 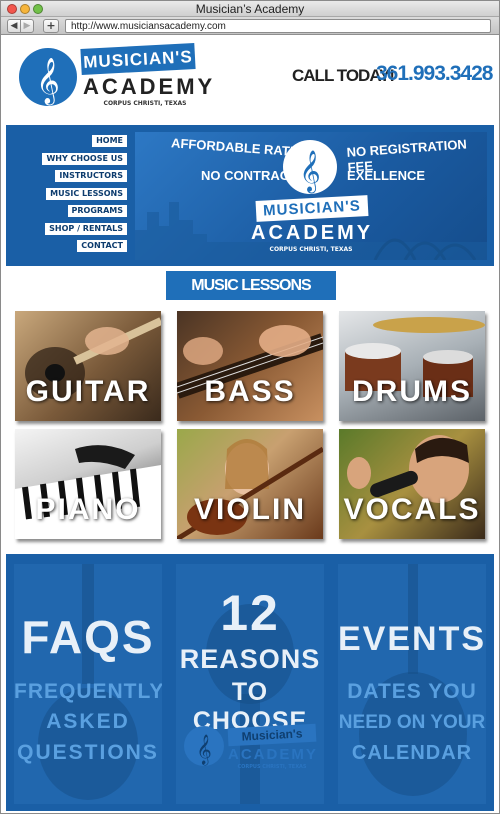 I want to click on banner-logo-line-3: CORPUS CHRISTI, TEXAS, so click(x=311, y=249).